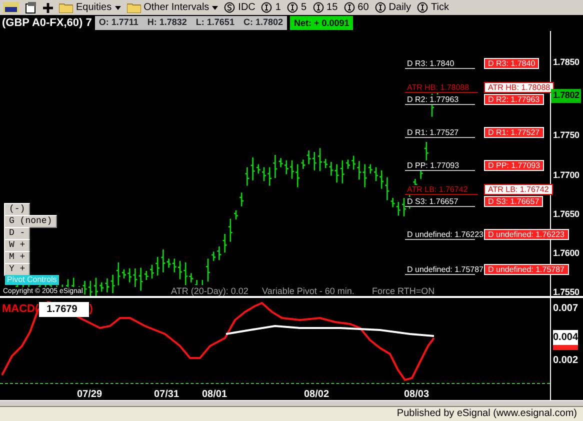 The width and height of the screenshot is (583, 421). Describe the element at coordinates (167, 394) in the screenshot. I see `date-label: 07/31` at that location.